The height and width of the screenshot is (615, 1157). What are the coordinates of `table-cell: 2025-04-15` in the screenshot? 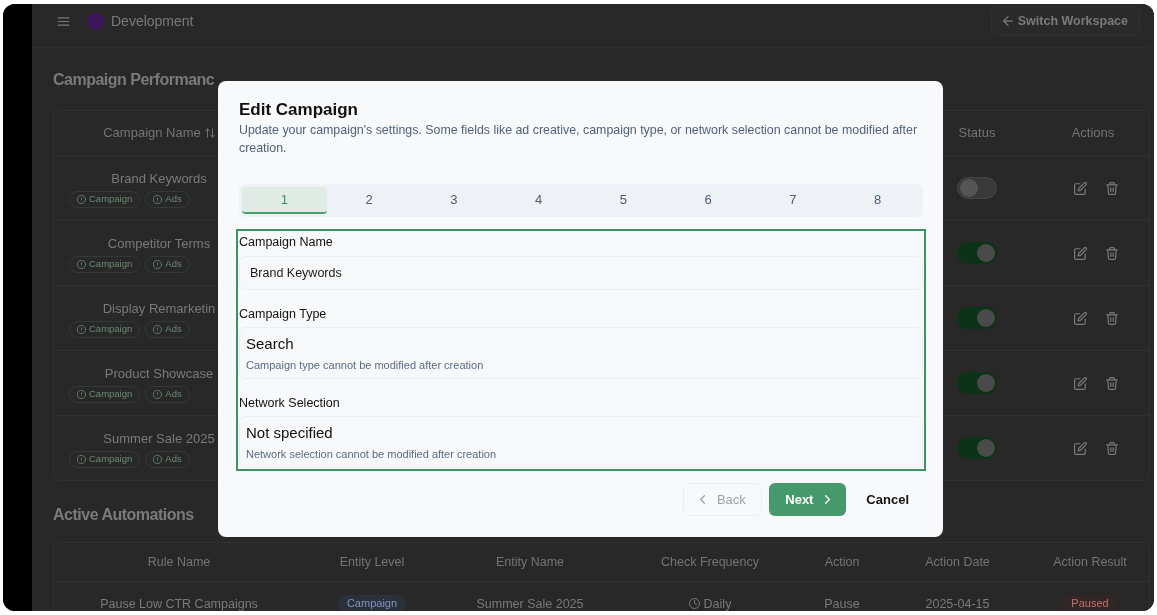 It's located at (957, 603).